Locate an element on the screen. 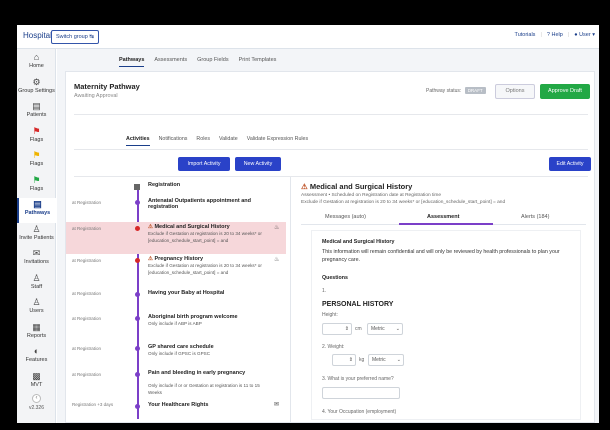 This screenshot has height=430, width=610. tab-activities: Activities is located at coordinates (138, 141).